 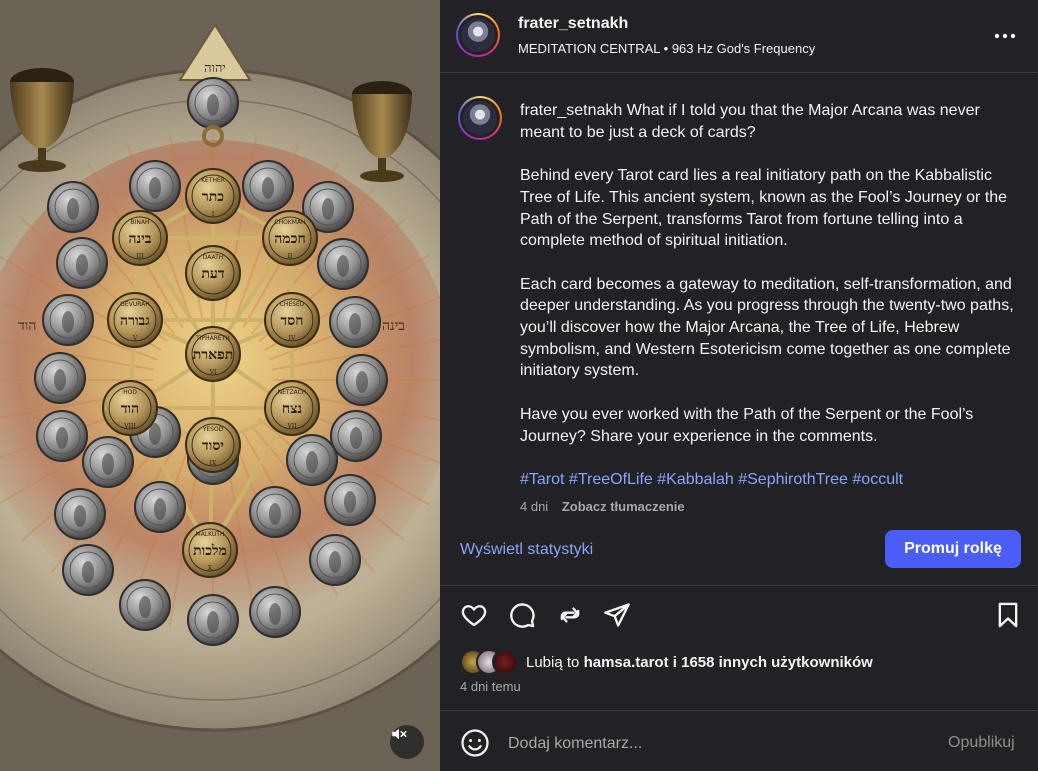 I want to click on svg-text: חסד, so click(x=292, y=321).